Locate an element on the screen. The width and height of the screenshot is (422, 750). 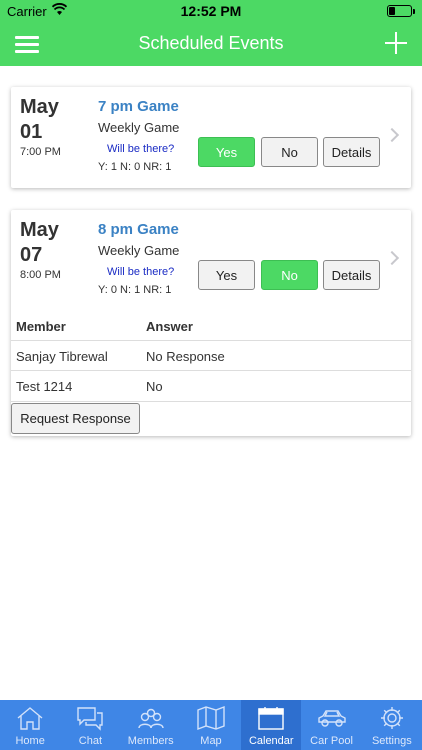
request-response-button: Request Response is located at coordinates (75, 418).